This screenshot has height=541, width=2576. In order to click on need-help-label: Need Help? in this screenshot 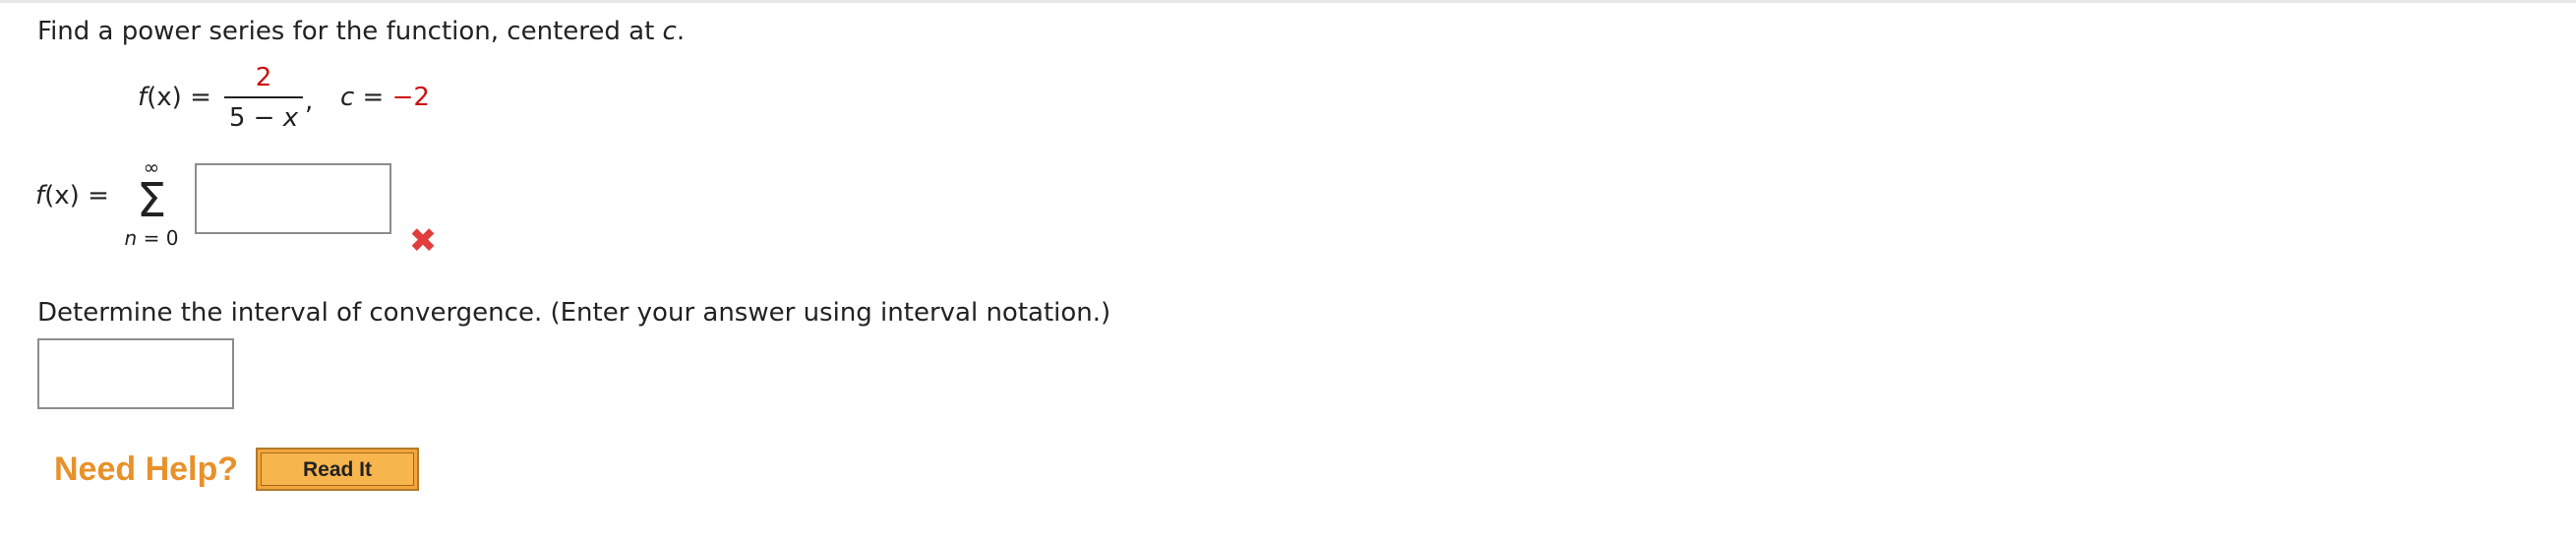, I will do `click(146, 469)`.